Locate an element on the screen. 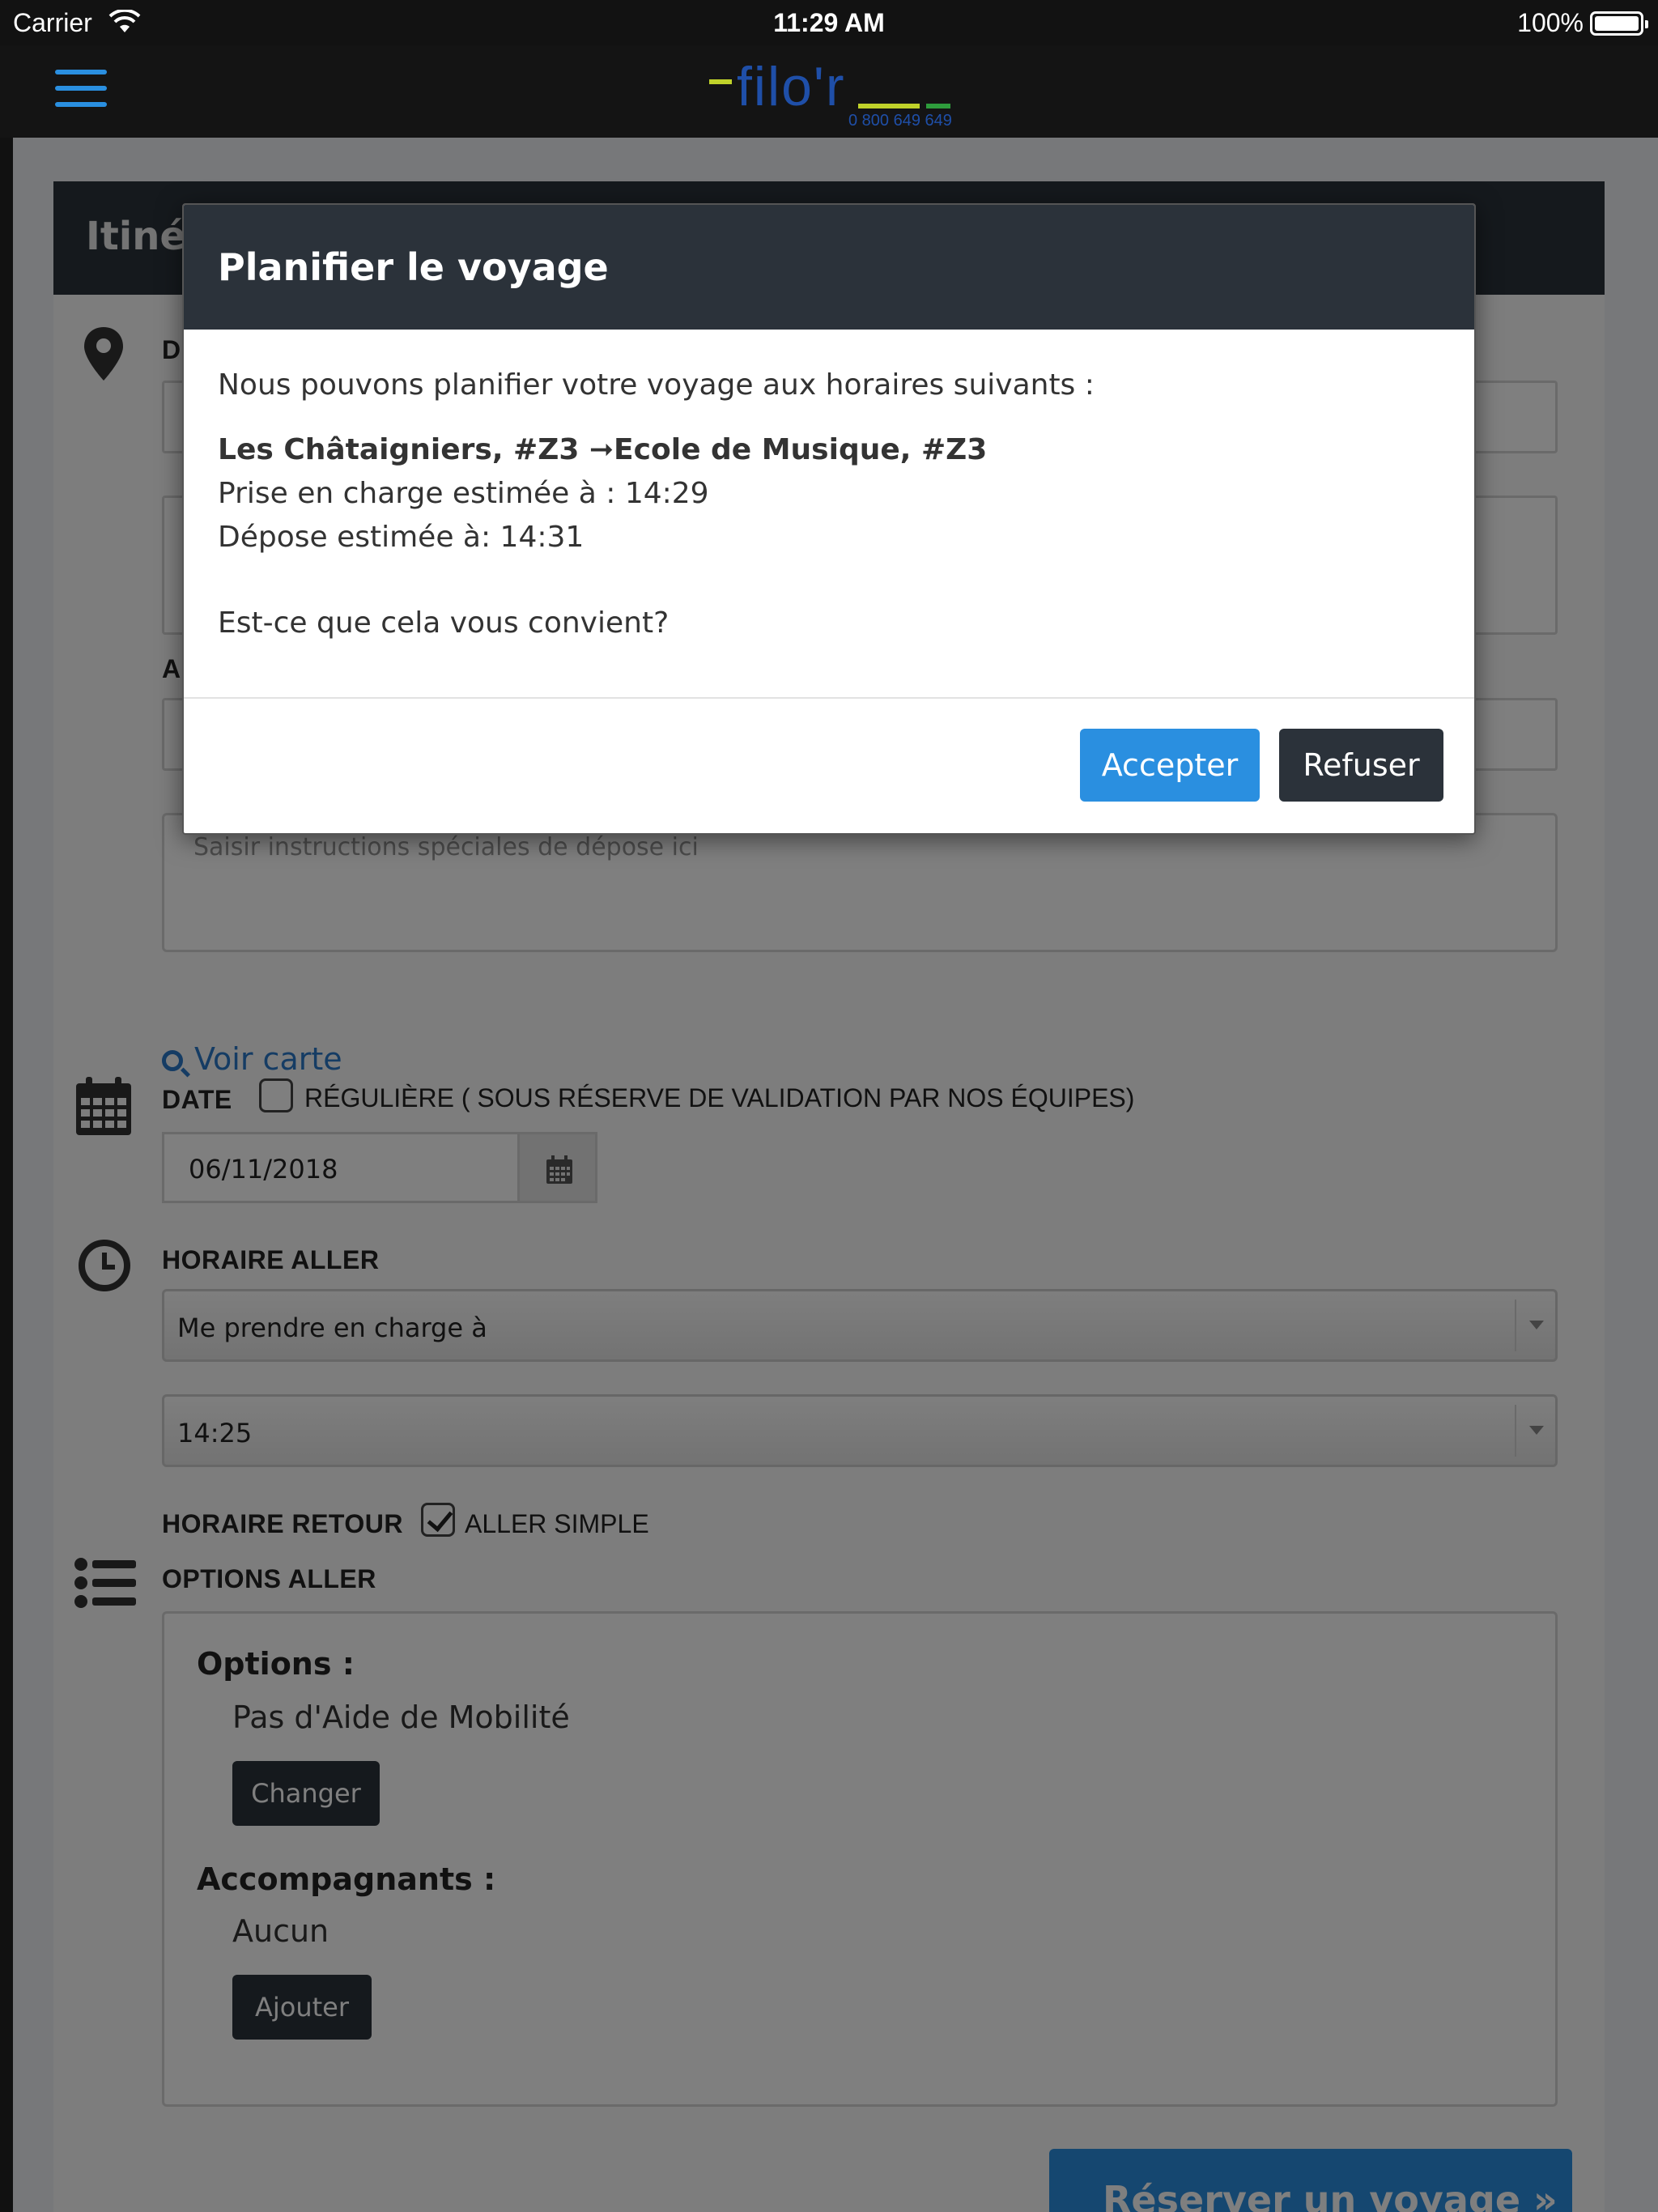 This screenshot has height=2212, width=1658. battery-icon is located at coordinates (1619, 24).